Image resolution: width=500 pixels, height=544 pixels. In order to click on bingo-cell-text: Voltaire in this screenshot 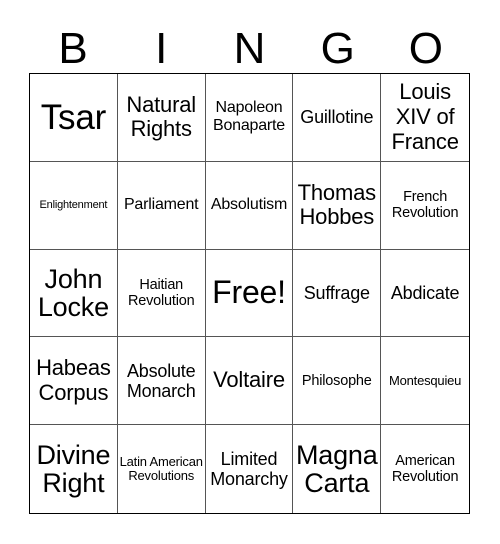, I will do `click(249, 380)`.